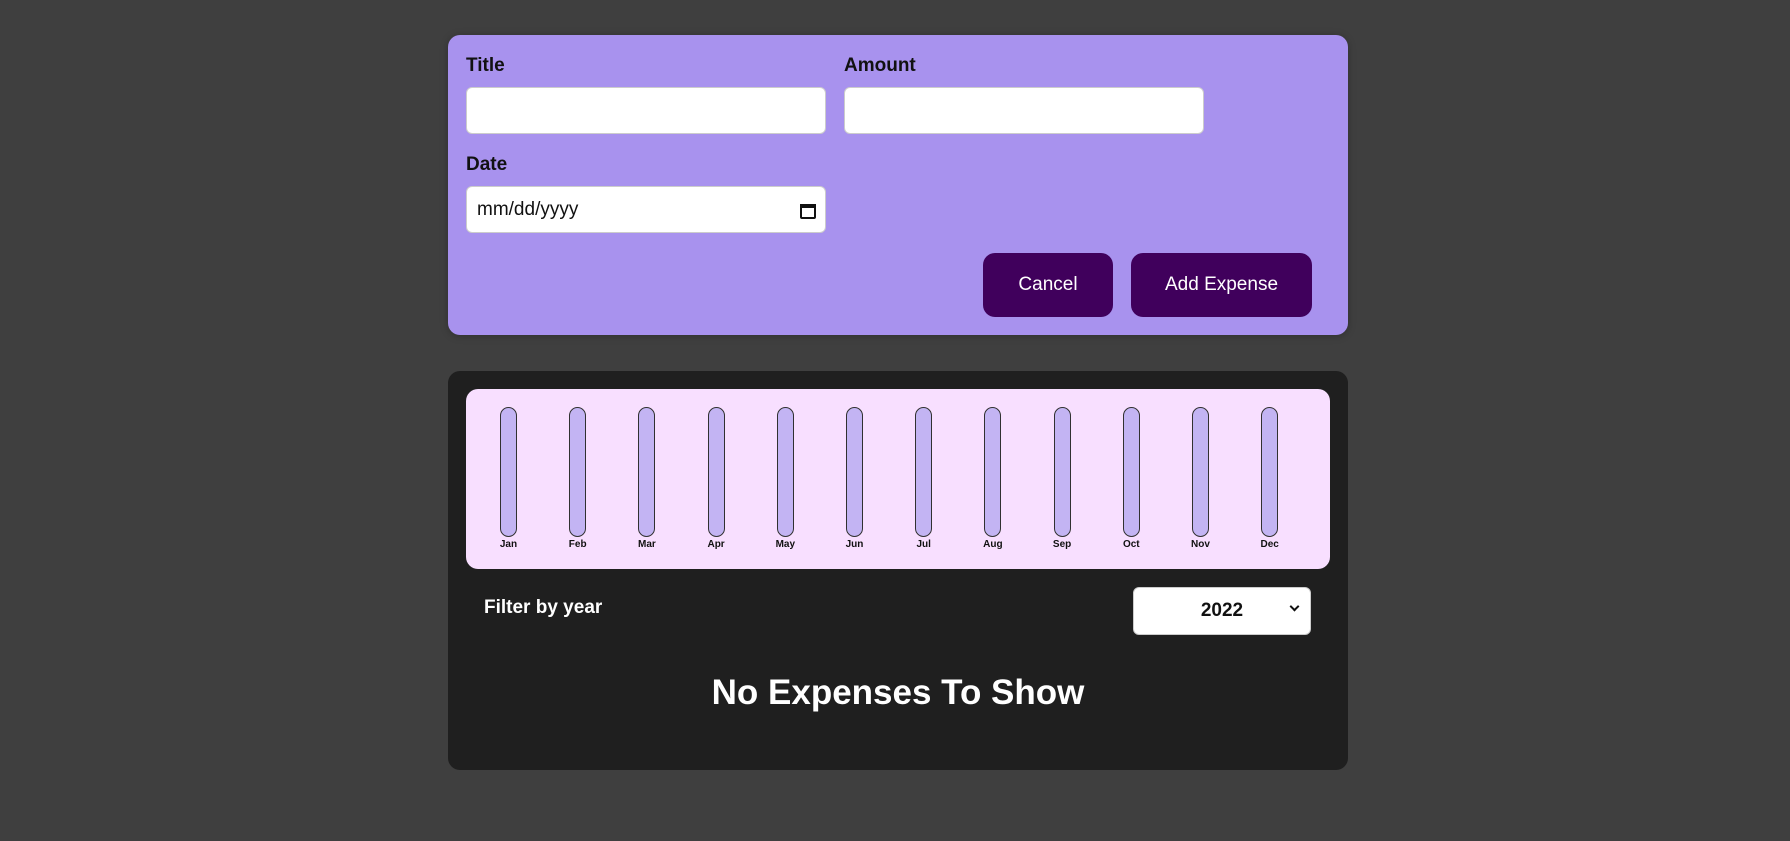 The height and width of the screenshot is (841, 1790). I want to click on add-expense-button: Add Expense, so click(1221, 285).